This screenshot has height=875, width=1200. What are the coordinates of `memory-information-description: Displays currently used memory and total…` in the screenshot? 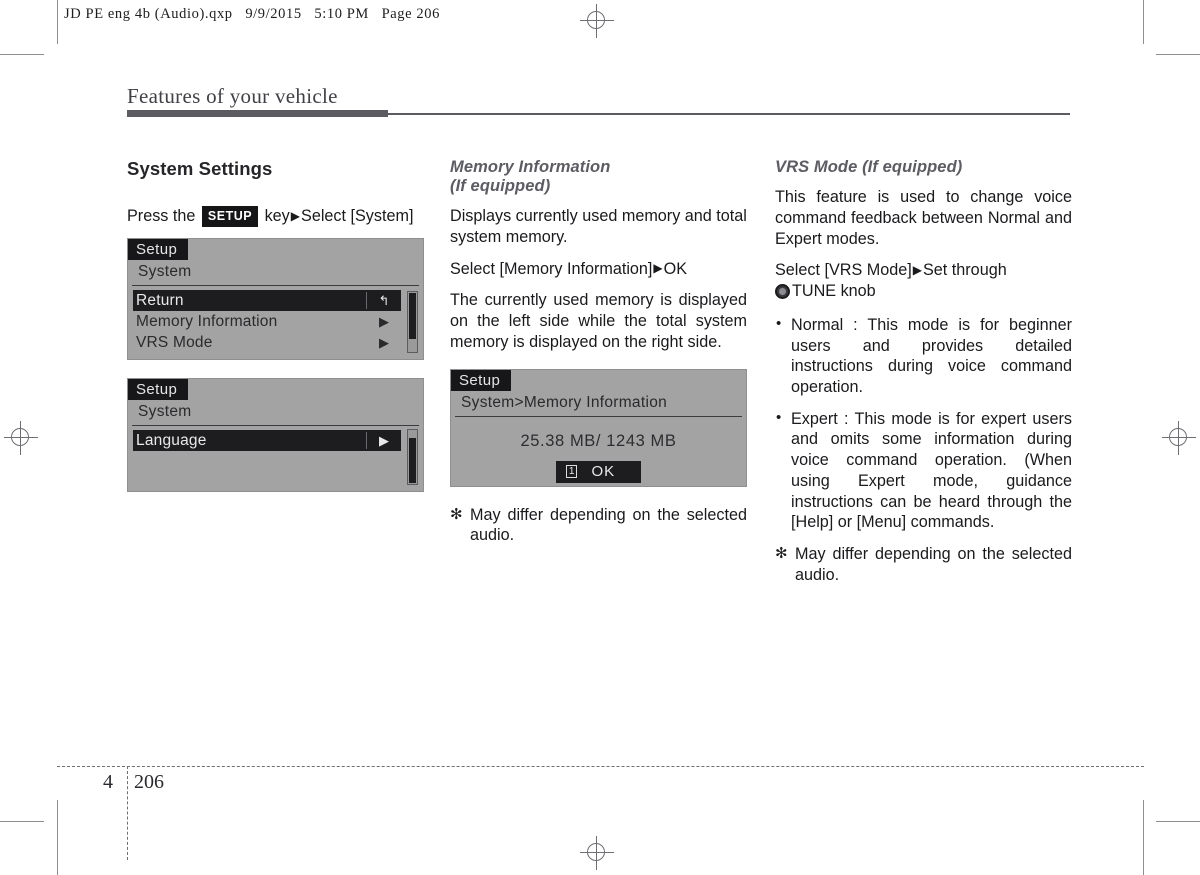 It's located at (598, 226).